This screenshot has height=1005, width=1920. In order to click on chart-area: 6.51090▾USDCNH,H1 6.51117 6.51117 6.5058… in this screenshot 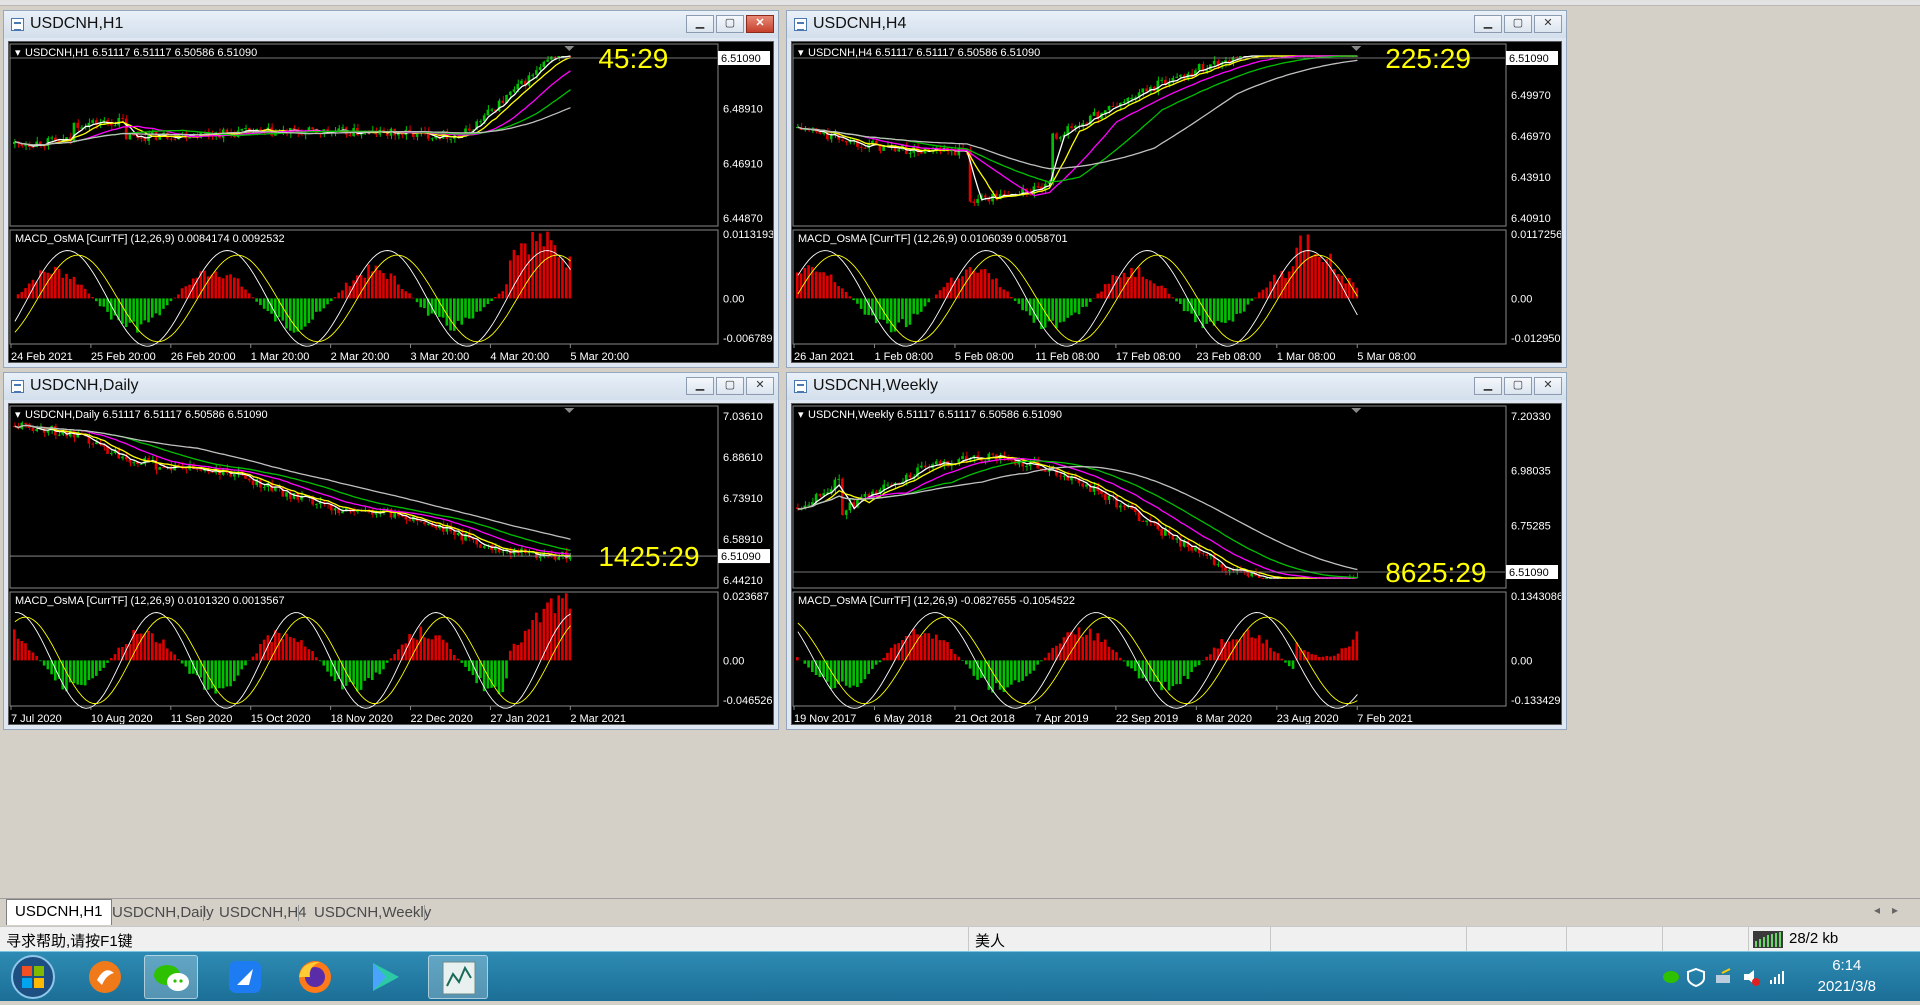, I will do `click(391, 202)`.